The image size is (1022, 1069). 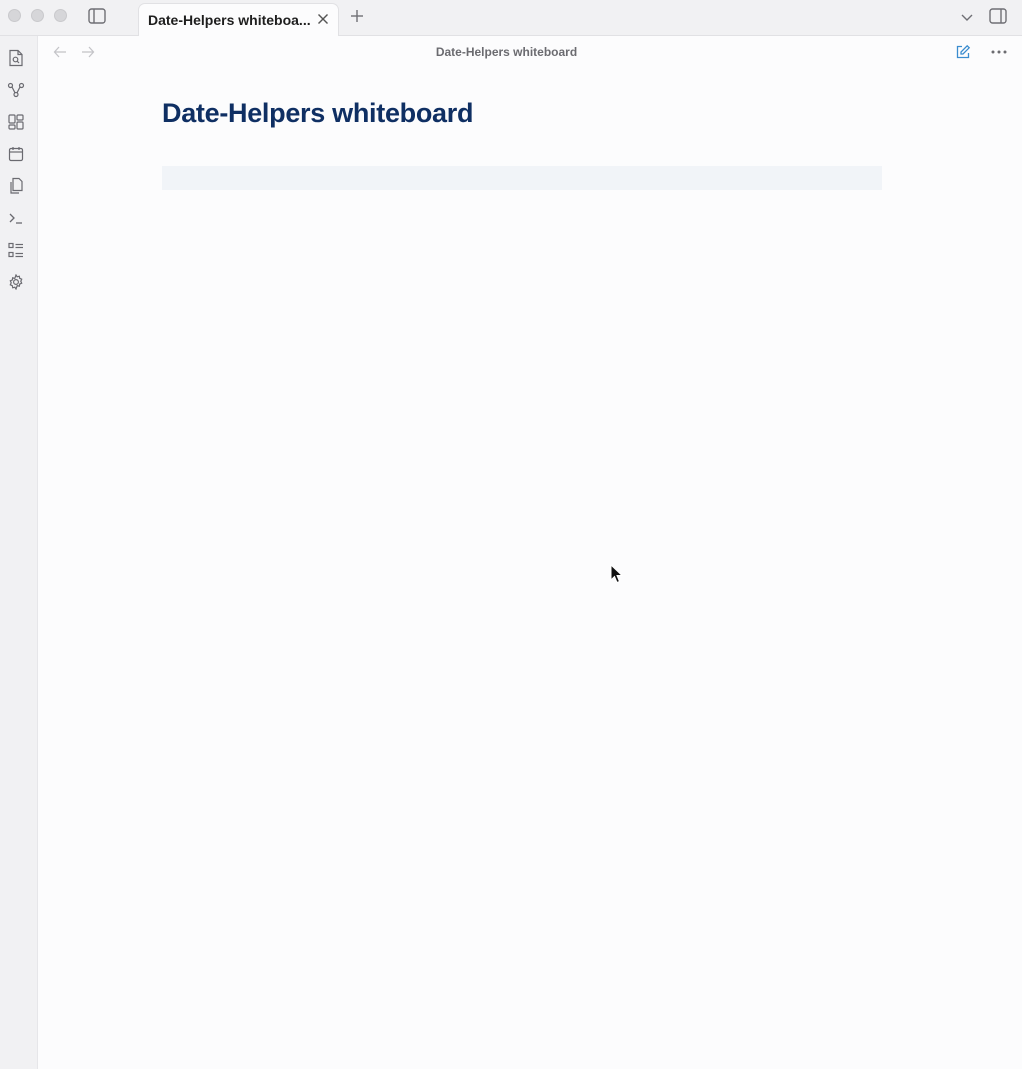 What do you see at coordinates (357, 16) in the screenshot?
I see `new-tab-plus-icon` at bounding box center [357, 16].